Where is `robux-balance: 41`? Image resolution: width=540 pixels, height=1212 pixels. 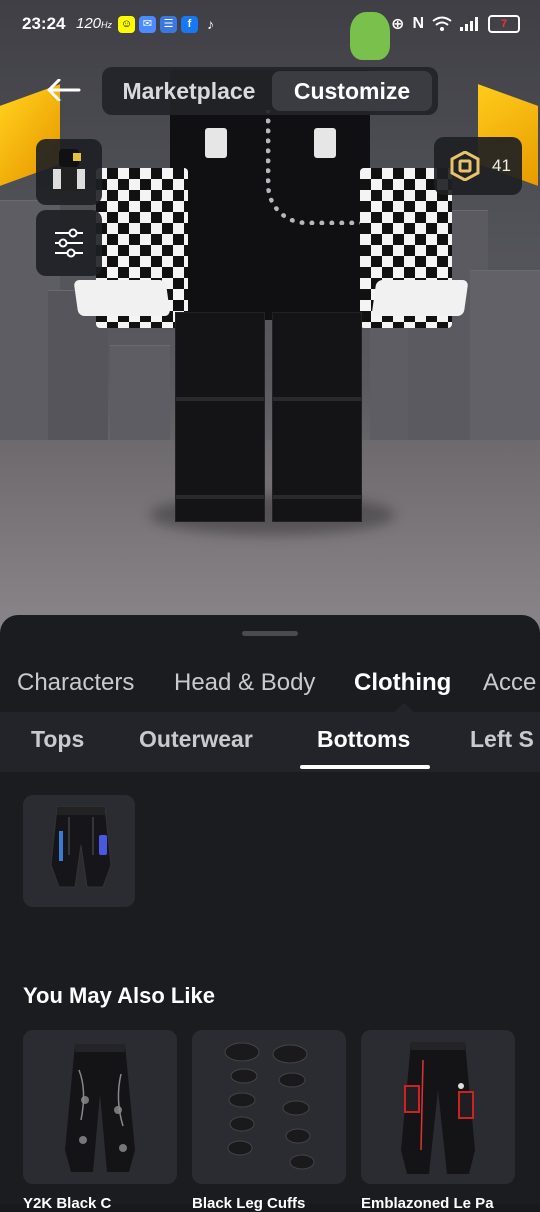
robux-balance: 41 is located at coordinates (478, 166).